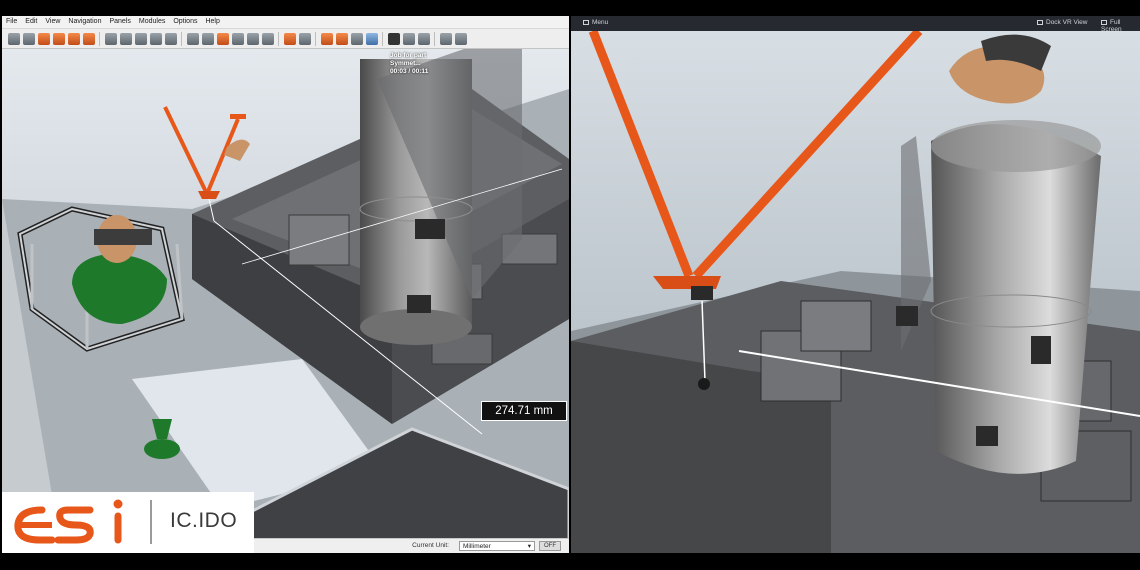  I want to click on tool-globe-icon, so click(371, 38).